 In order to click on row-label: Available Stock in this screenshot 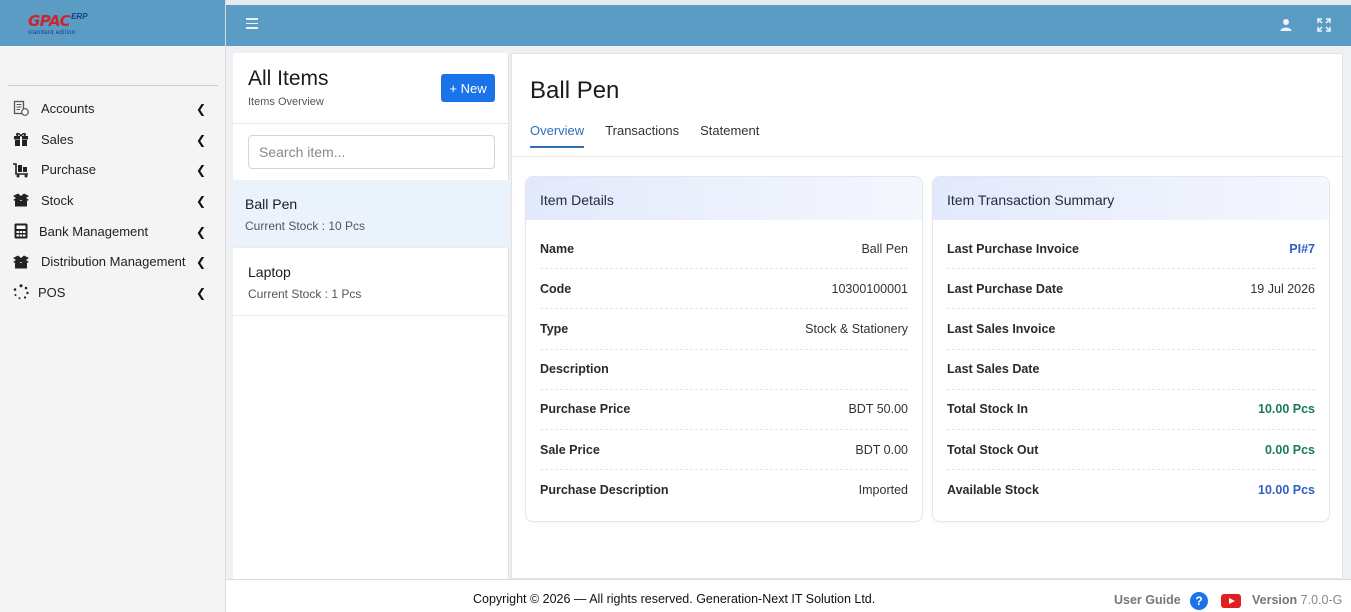, I will do `click(993, 490)`.